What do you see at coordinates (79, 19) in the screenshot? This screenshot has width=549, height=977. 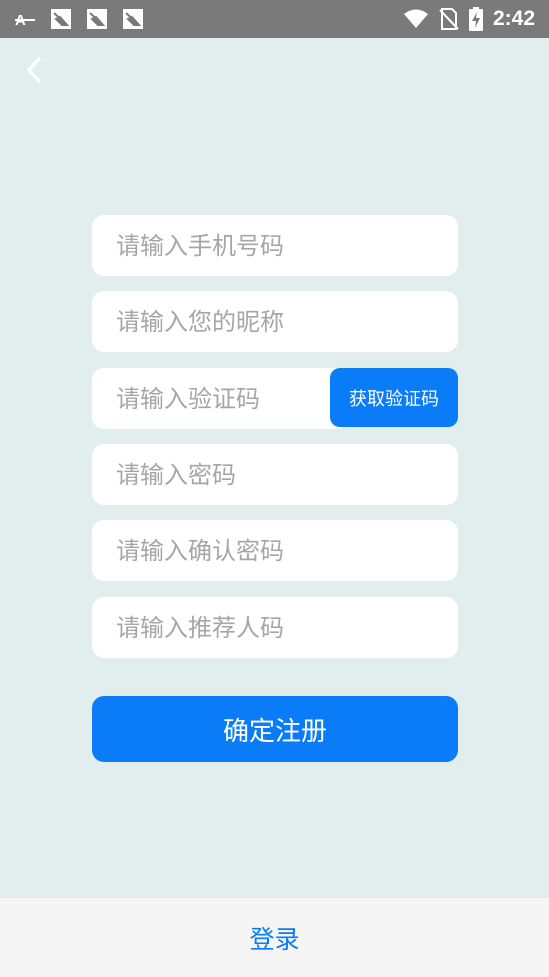 I see `status-left: A` at bounding box center [79, 19].